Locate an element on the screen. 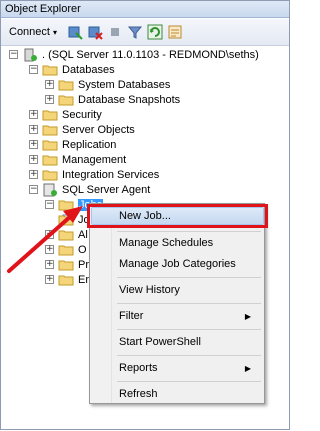  tree-label: SQL Server Agent is located at coordinates (106, 189).